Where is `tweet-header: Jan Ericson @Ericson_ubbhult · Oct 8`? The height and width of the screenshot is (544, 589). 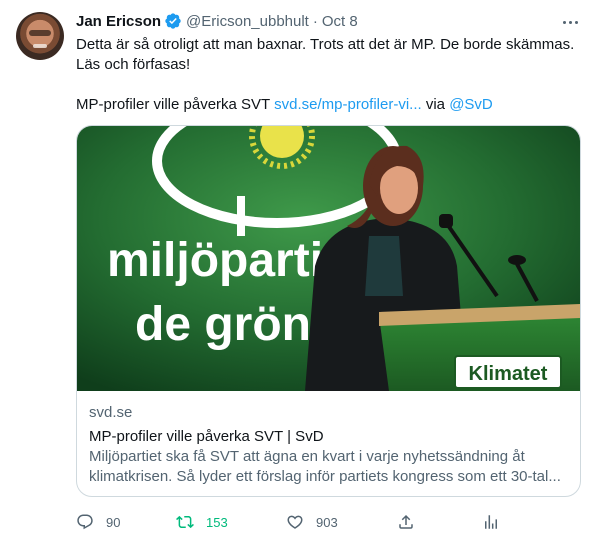 tweet-header: Jan Ericson @Ericson_ubbhult · Oct 8 is located at coordinates (217, 21).